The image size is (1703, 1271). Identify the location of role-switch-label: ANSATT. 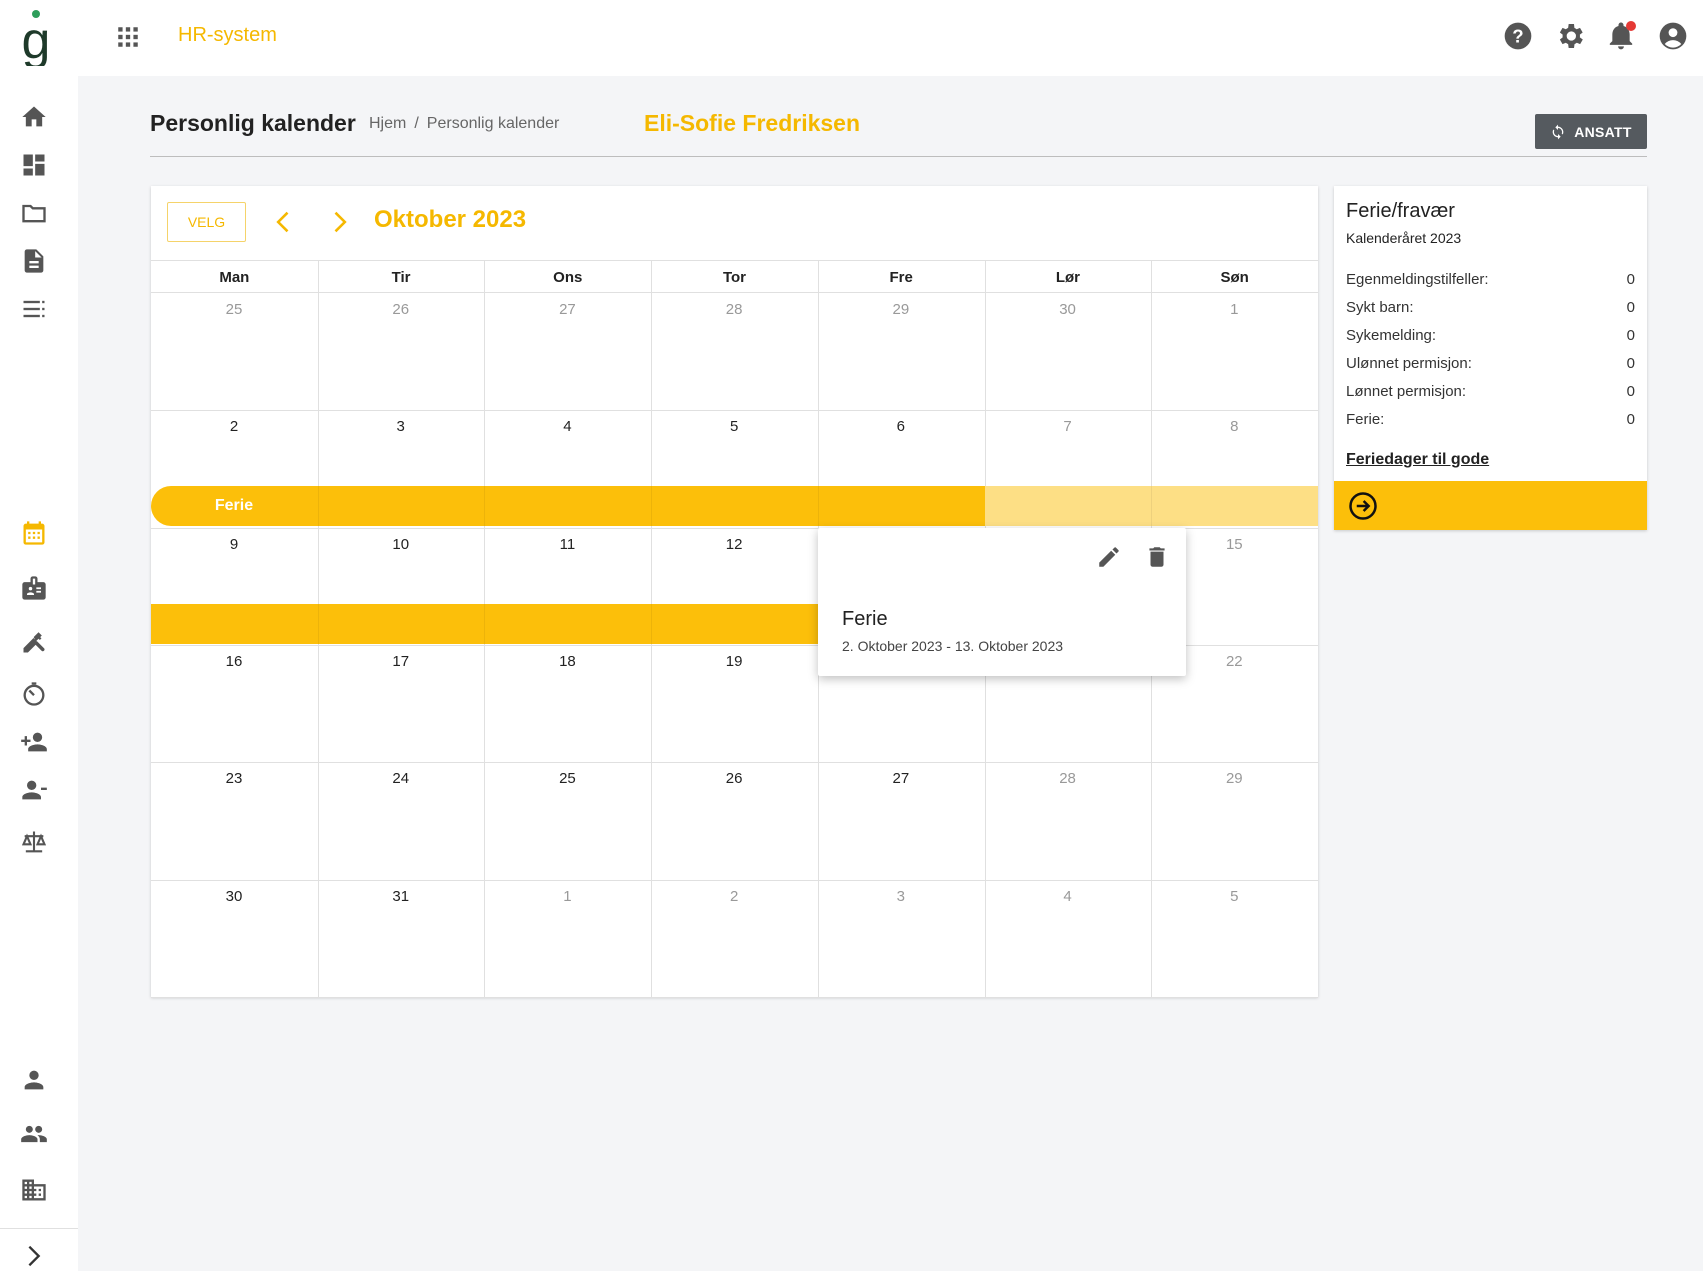
(1603, 131).